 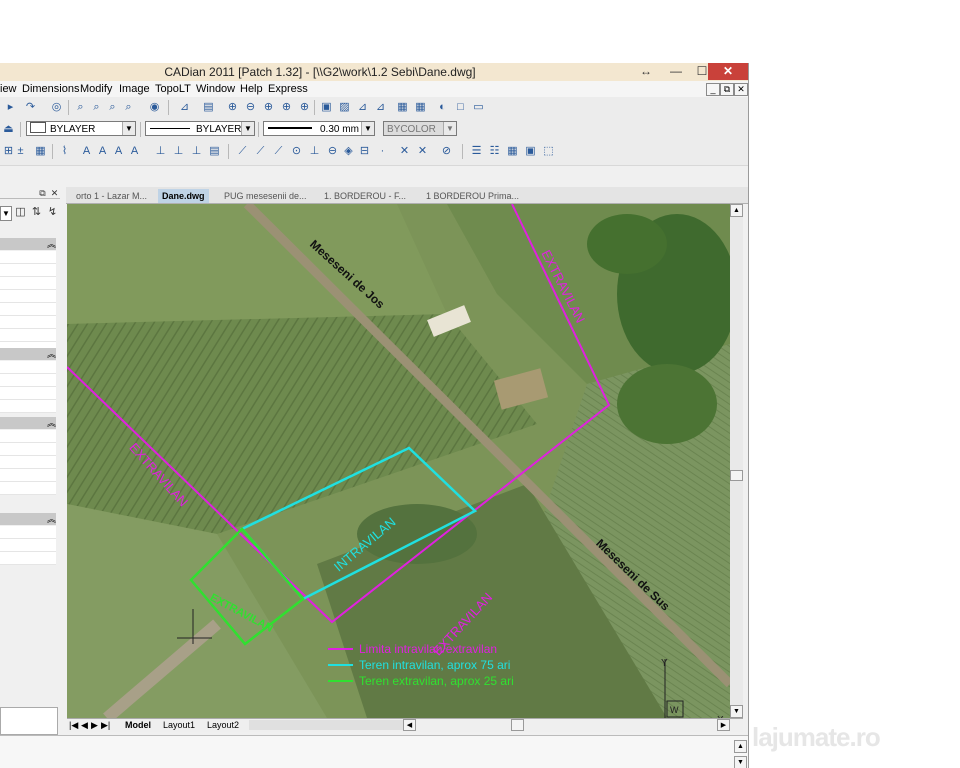 What do you see at coordinates (420, 107) in the screenshot?
I see `layer-icon: ▦` at bounding box center [420, 107].